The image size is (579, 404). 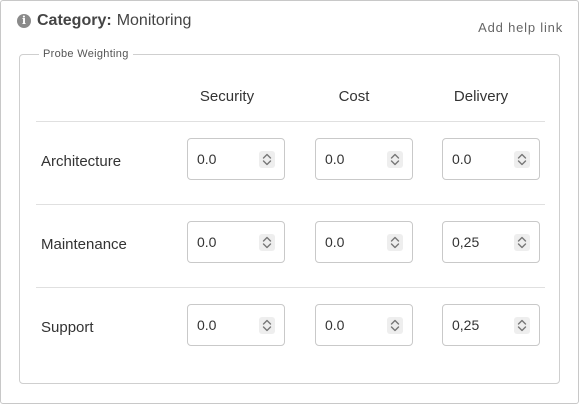 I want to click on info-icon: i, so click(x=24, y=21).